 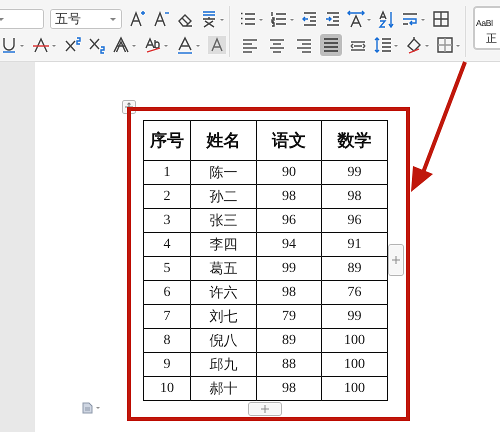 What do you see at coordinates (486, 28) in the screenshot?
I see `style-preview: AaBl 正` at bounding box center [486, 28].